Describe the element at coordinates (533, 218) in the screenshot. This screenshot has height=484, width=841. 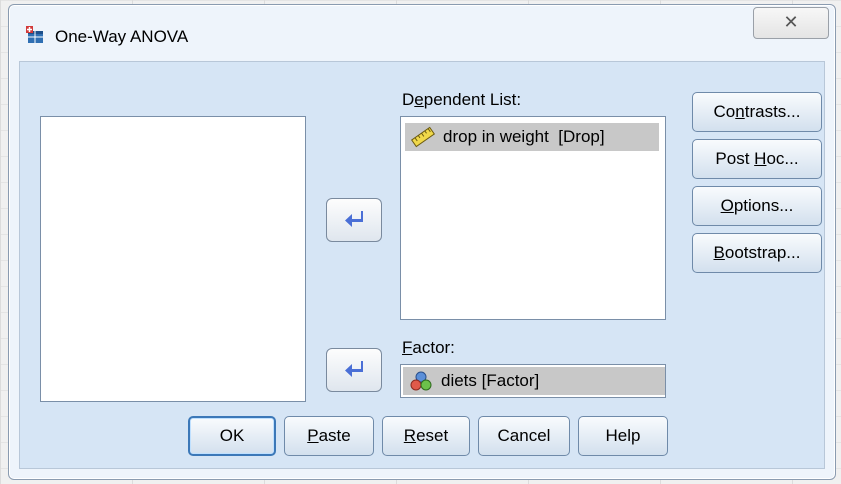
I see `dependent-list-box: drop in weight [Drop]` at that location.